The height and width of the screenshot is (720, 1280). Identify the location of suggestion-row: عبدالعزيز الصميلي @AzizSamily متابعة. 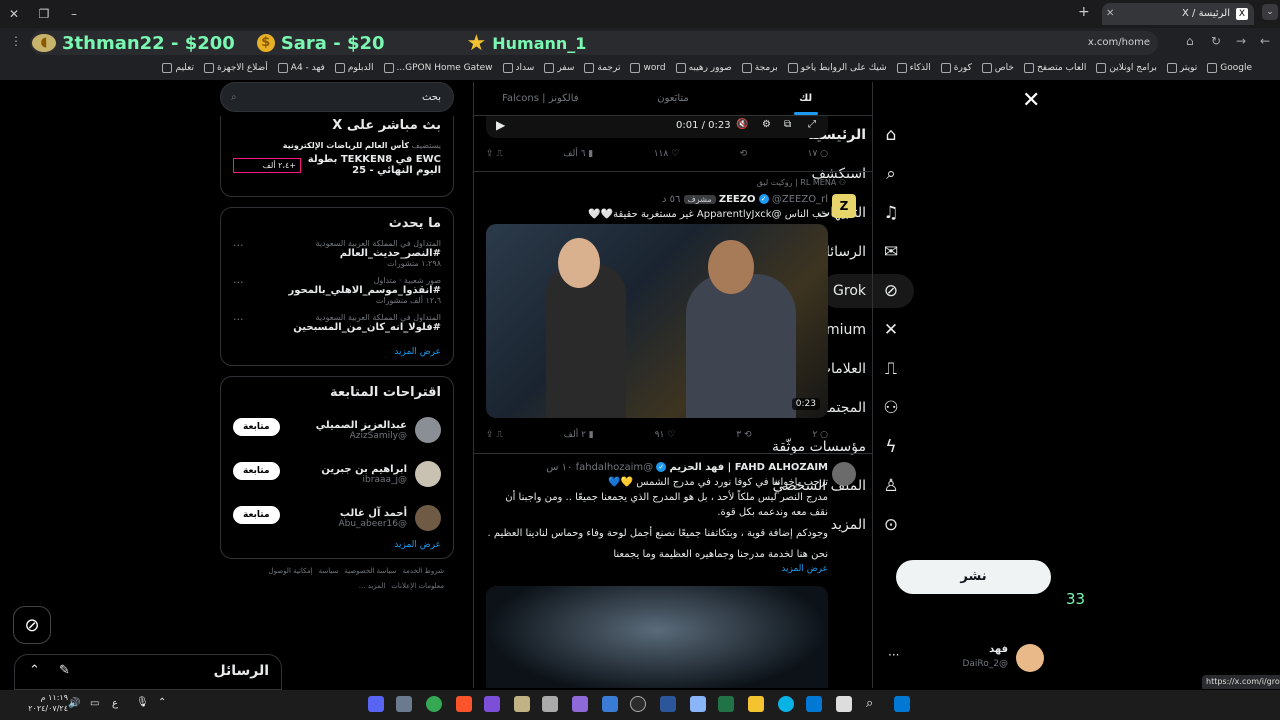
(337, 430).